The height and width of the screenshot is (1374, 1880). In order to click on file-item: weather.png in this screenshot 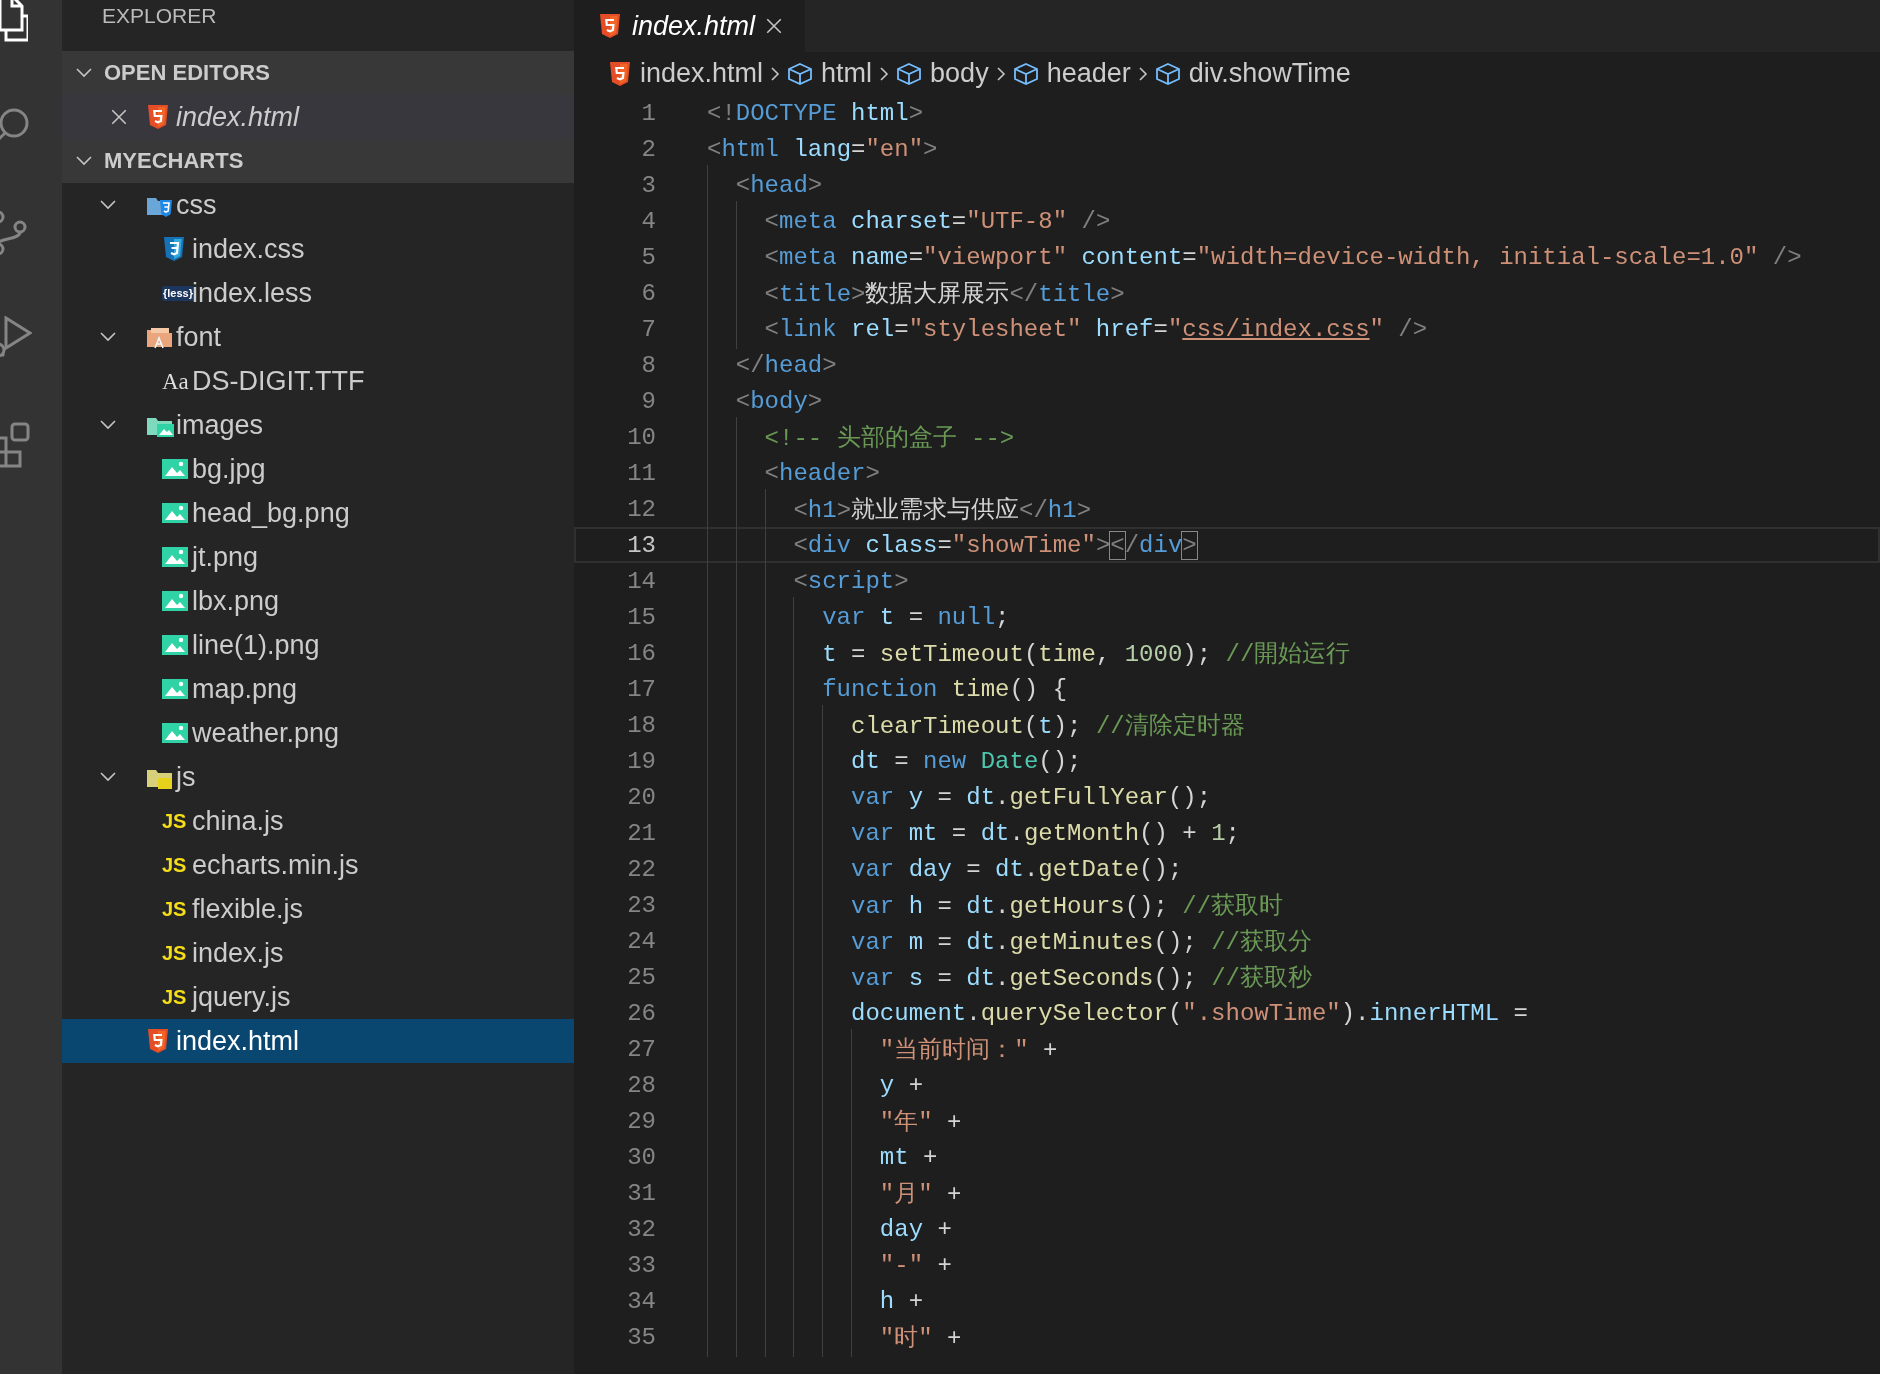, I will do `click(318, 733)`.